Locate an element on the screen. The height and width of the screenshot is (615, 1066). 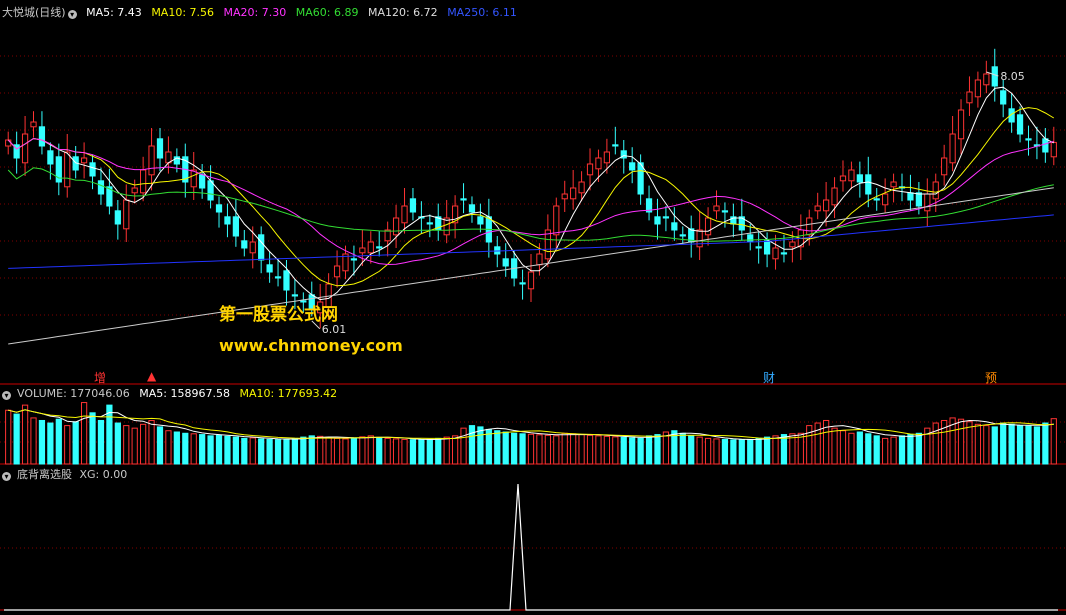
event-marker-alert: ▲ is located at coordinates (151, 376).